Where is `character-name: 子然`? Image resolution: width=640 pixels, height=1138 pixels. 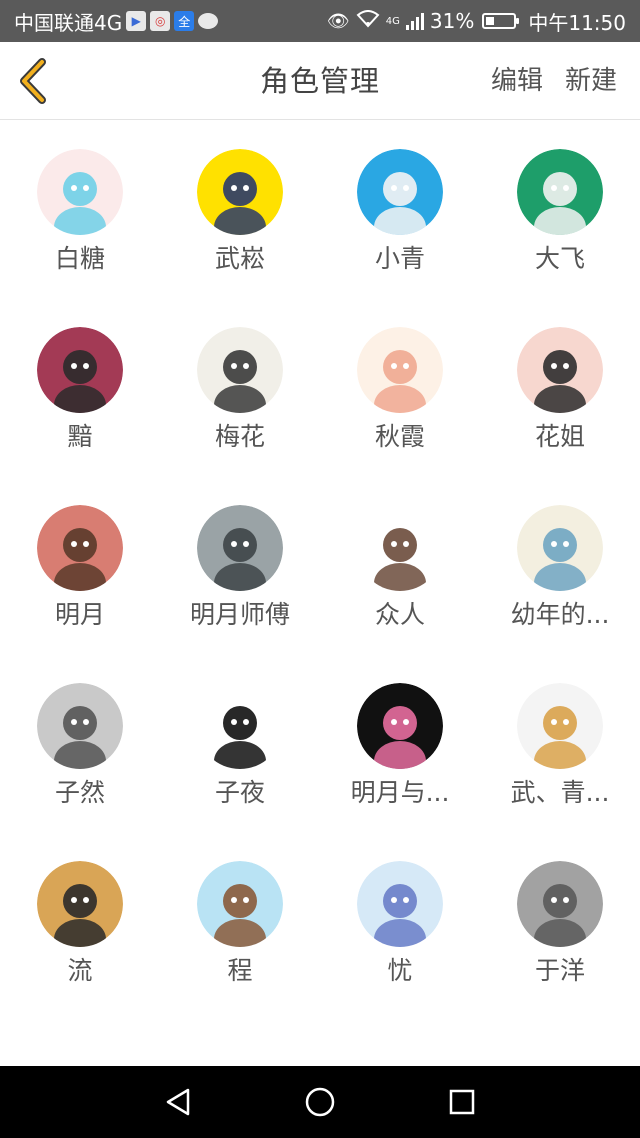 character-name: 子然 is located at coordinates (79, 792).